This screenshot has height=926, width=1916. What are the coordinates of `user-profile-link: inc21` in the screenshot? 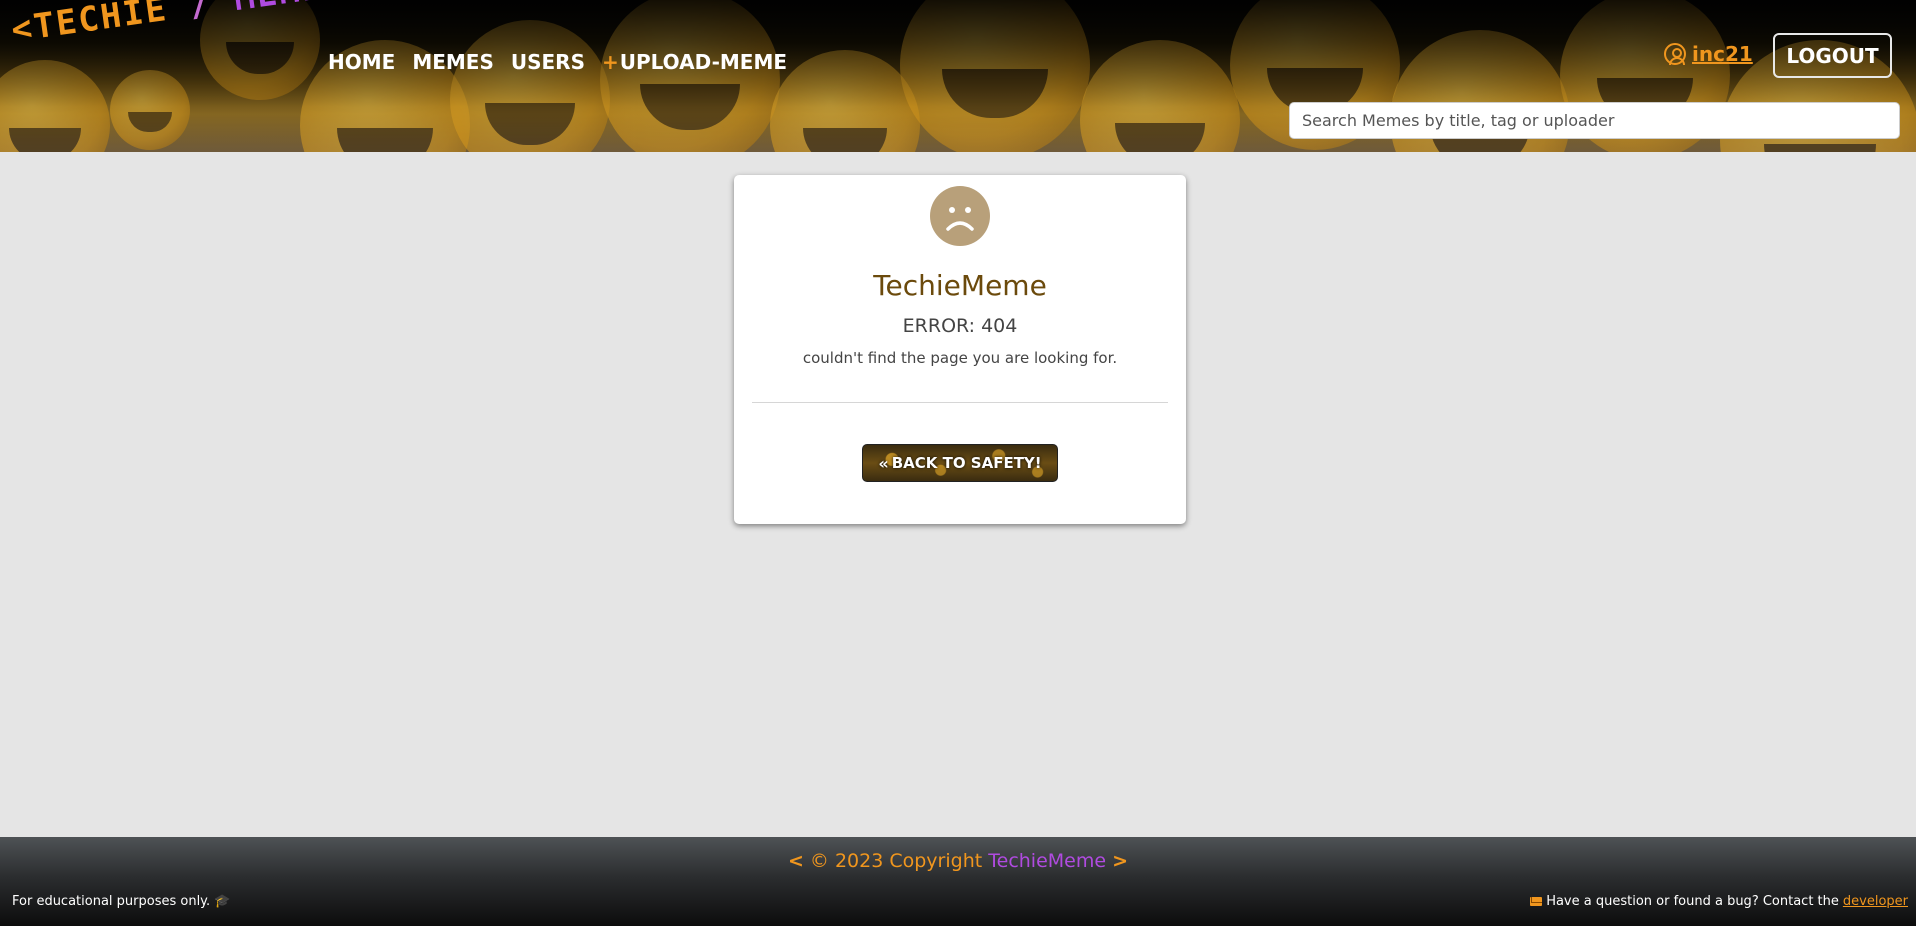 It's located at (1708, 54).